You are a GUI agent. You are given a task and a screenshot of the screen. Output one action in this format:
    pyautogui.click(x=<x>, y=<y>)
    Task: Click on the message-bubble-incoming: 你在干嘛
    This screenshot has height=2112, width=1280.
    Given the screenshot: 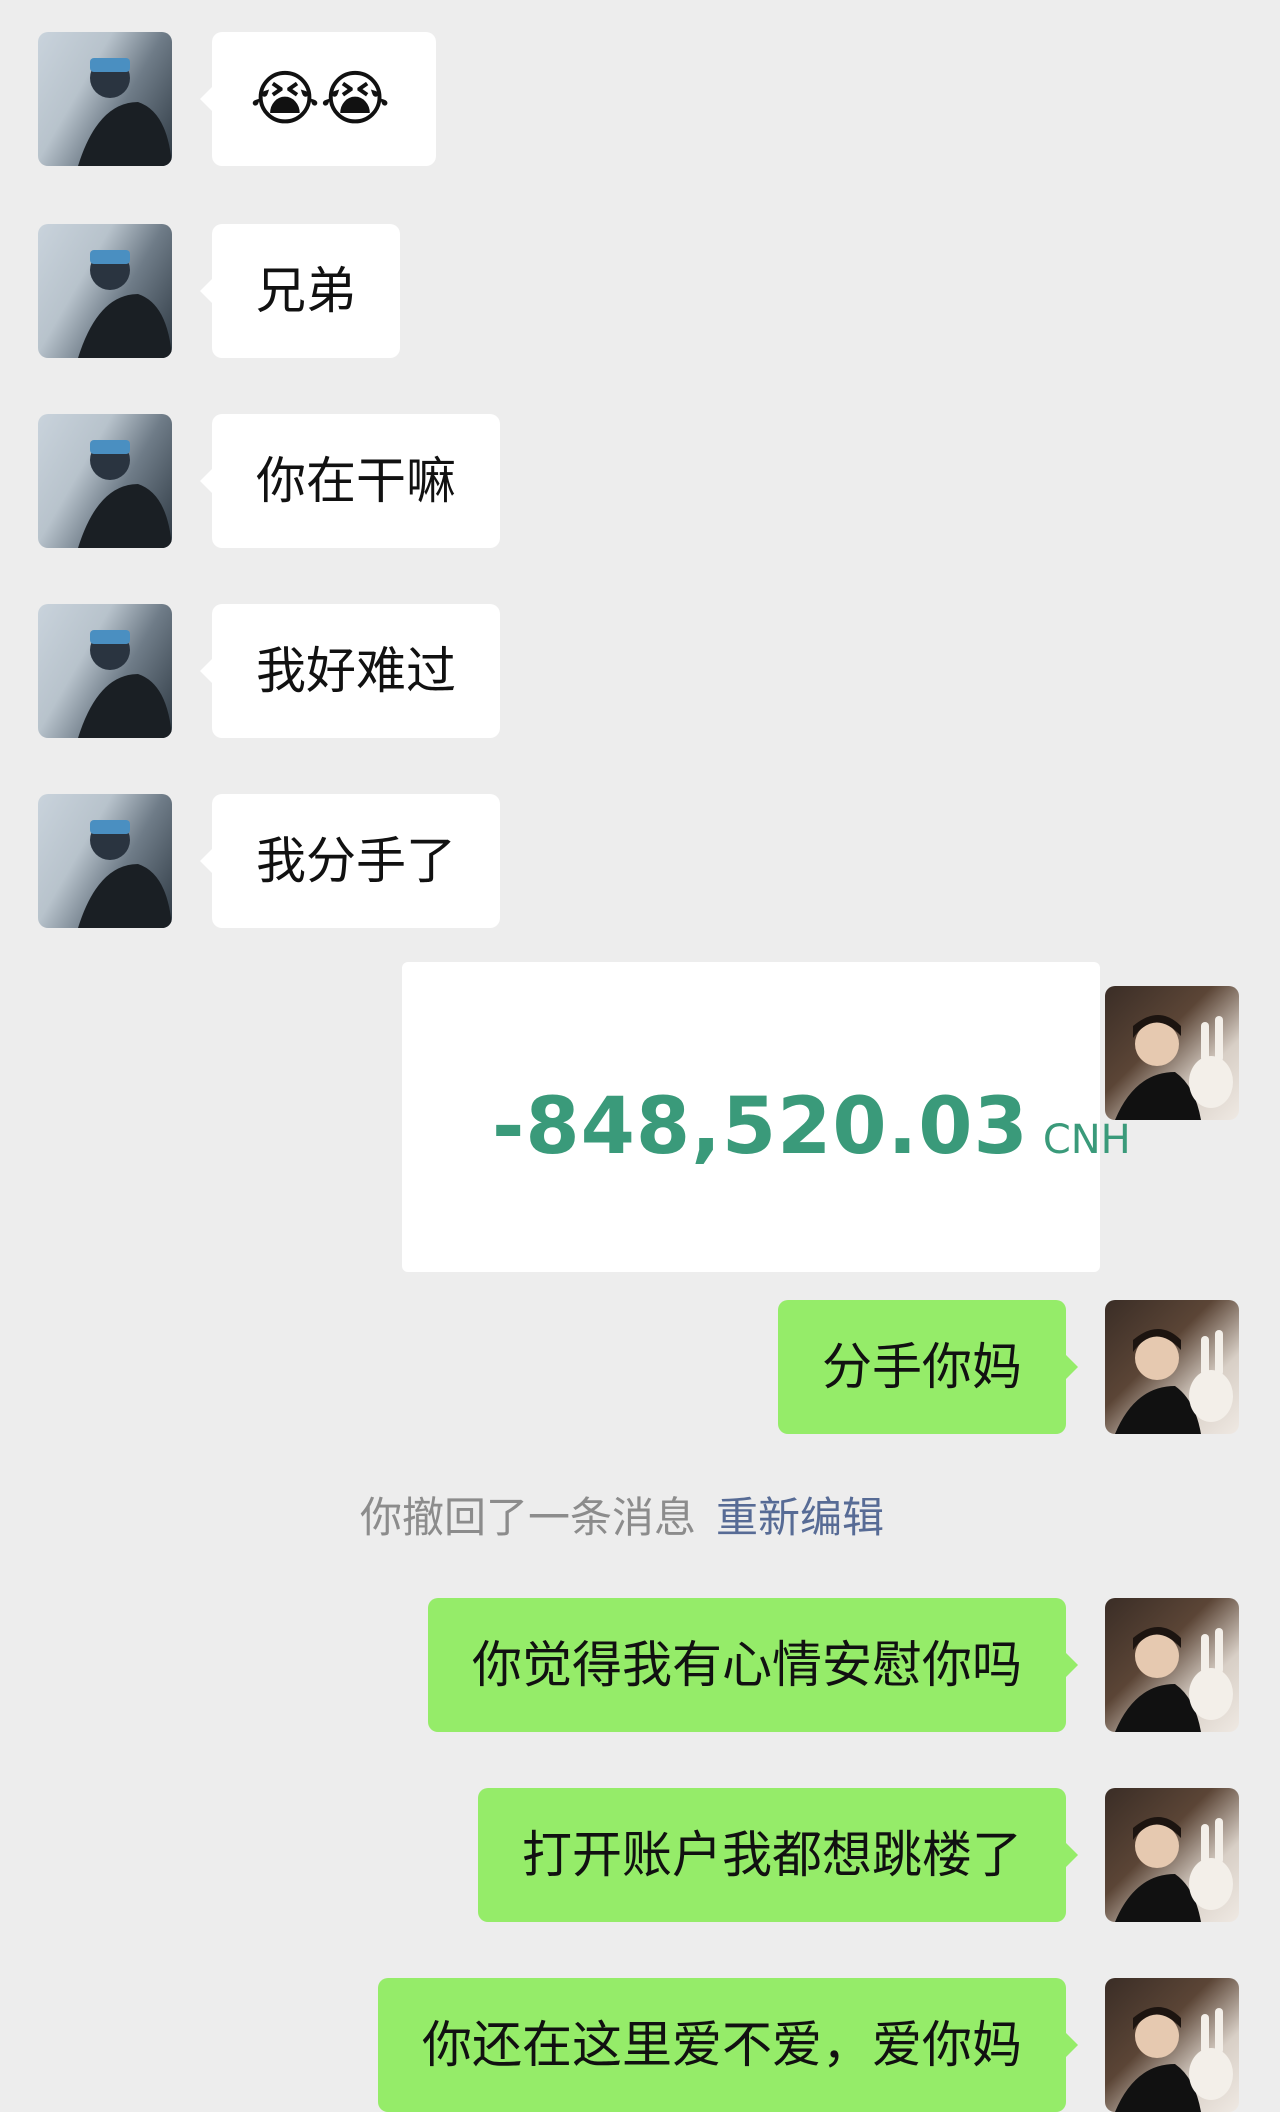 What is the action you would take?
    pyautogui.click(x=350, y=481)
    